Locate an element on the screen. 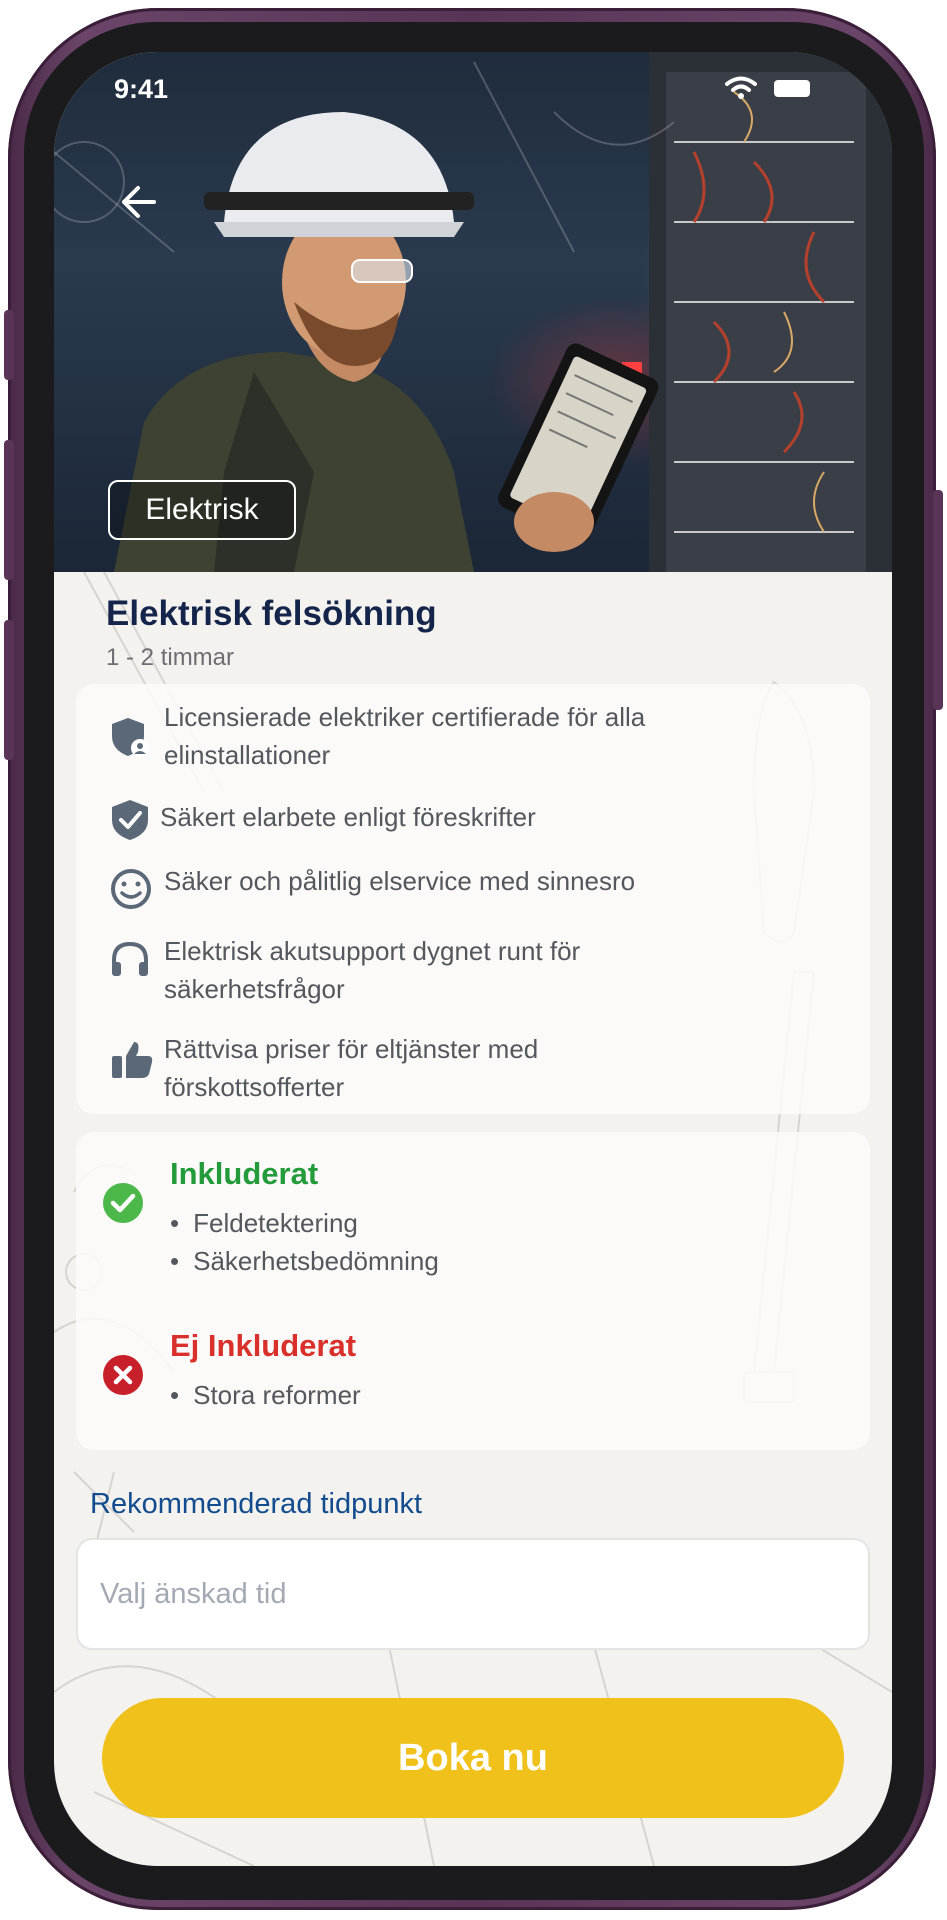 This screenshot has width=947, height=1920. not-included-item: Stora reformer is located at coordinates (265, 1395).